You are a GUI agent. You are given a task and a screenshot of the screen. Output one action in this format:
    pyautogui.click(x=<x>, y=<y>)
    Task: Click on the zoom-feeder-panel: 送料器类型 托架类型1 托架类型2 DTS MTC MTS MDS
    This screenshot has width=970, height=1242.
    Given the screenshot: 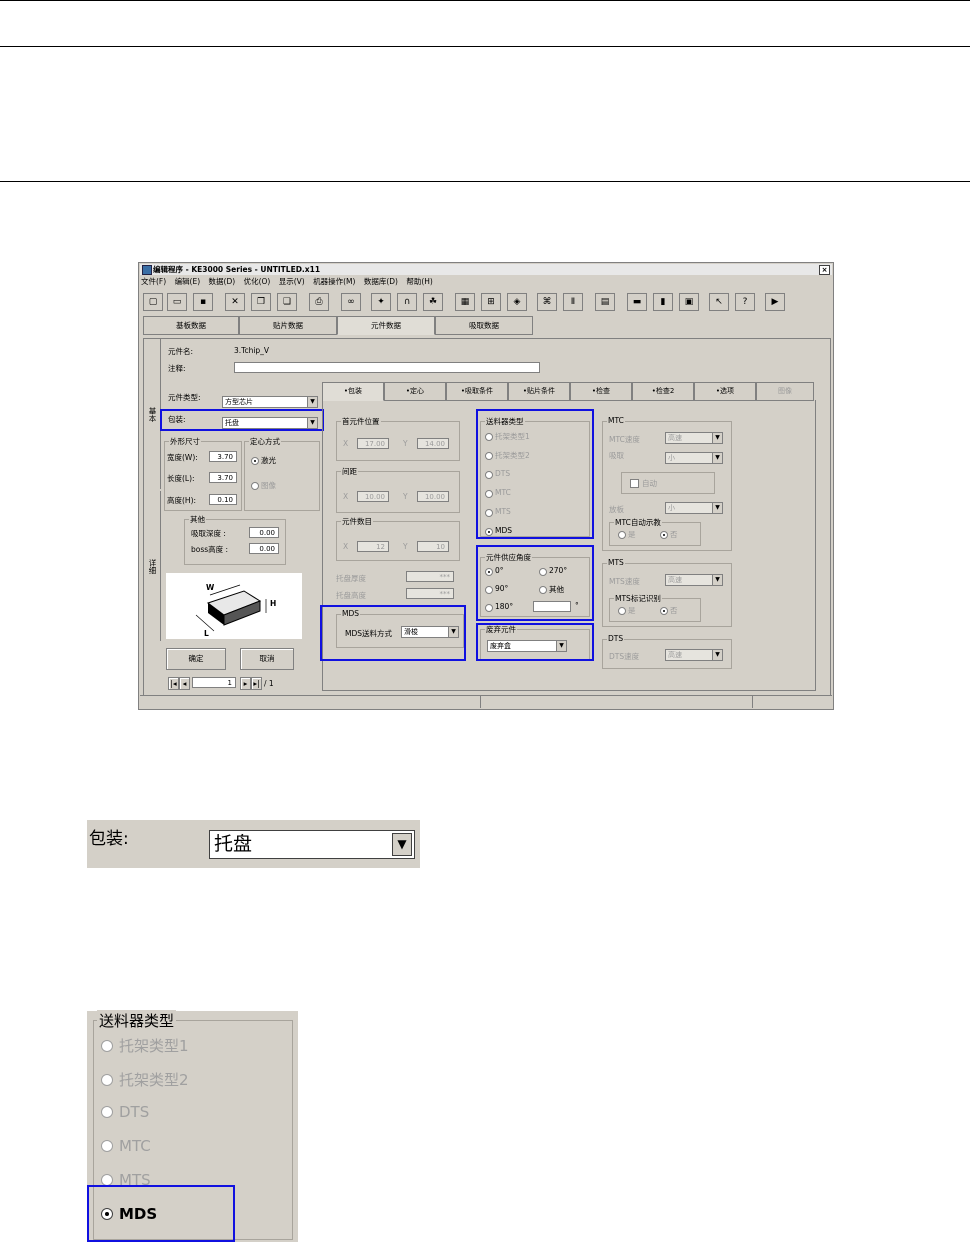 What is the action you would take?
    pyautogui.click(x=192, y=1126)
    